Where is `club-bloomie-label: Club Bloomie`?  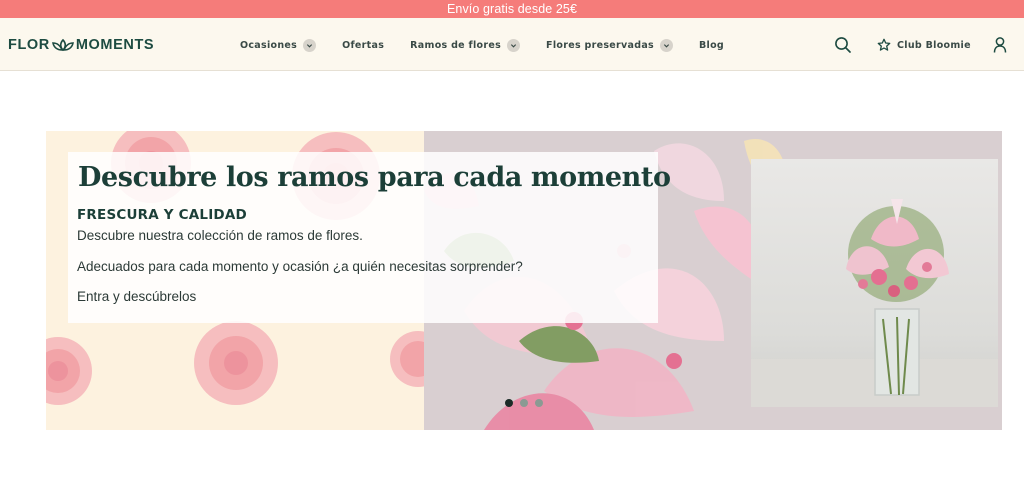
club-bloomie-label: Club Bloomie is located at coordinates (934, 45).